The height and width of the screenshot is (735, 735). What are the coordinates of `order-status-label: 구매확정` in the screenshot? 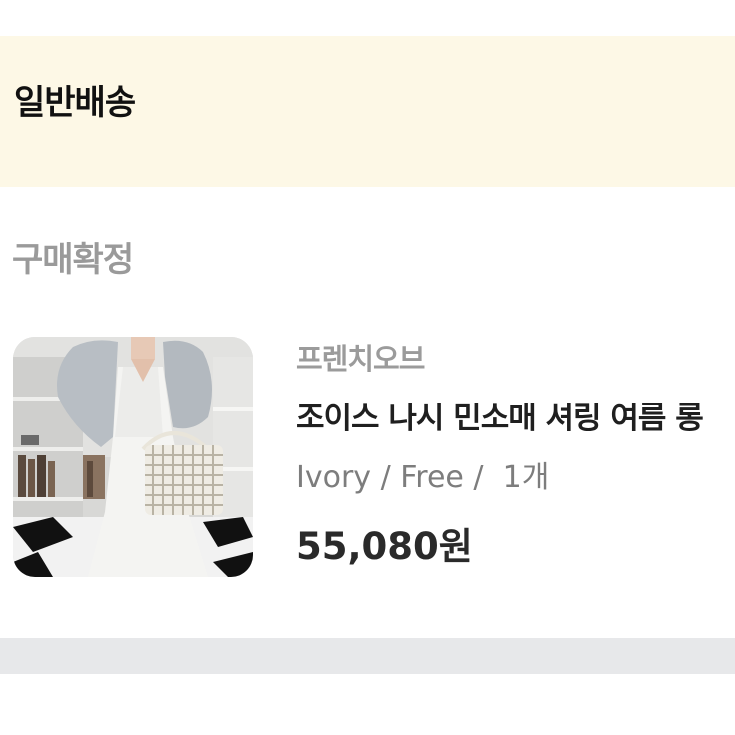 It's located at (73, 260).